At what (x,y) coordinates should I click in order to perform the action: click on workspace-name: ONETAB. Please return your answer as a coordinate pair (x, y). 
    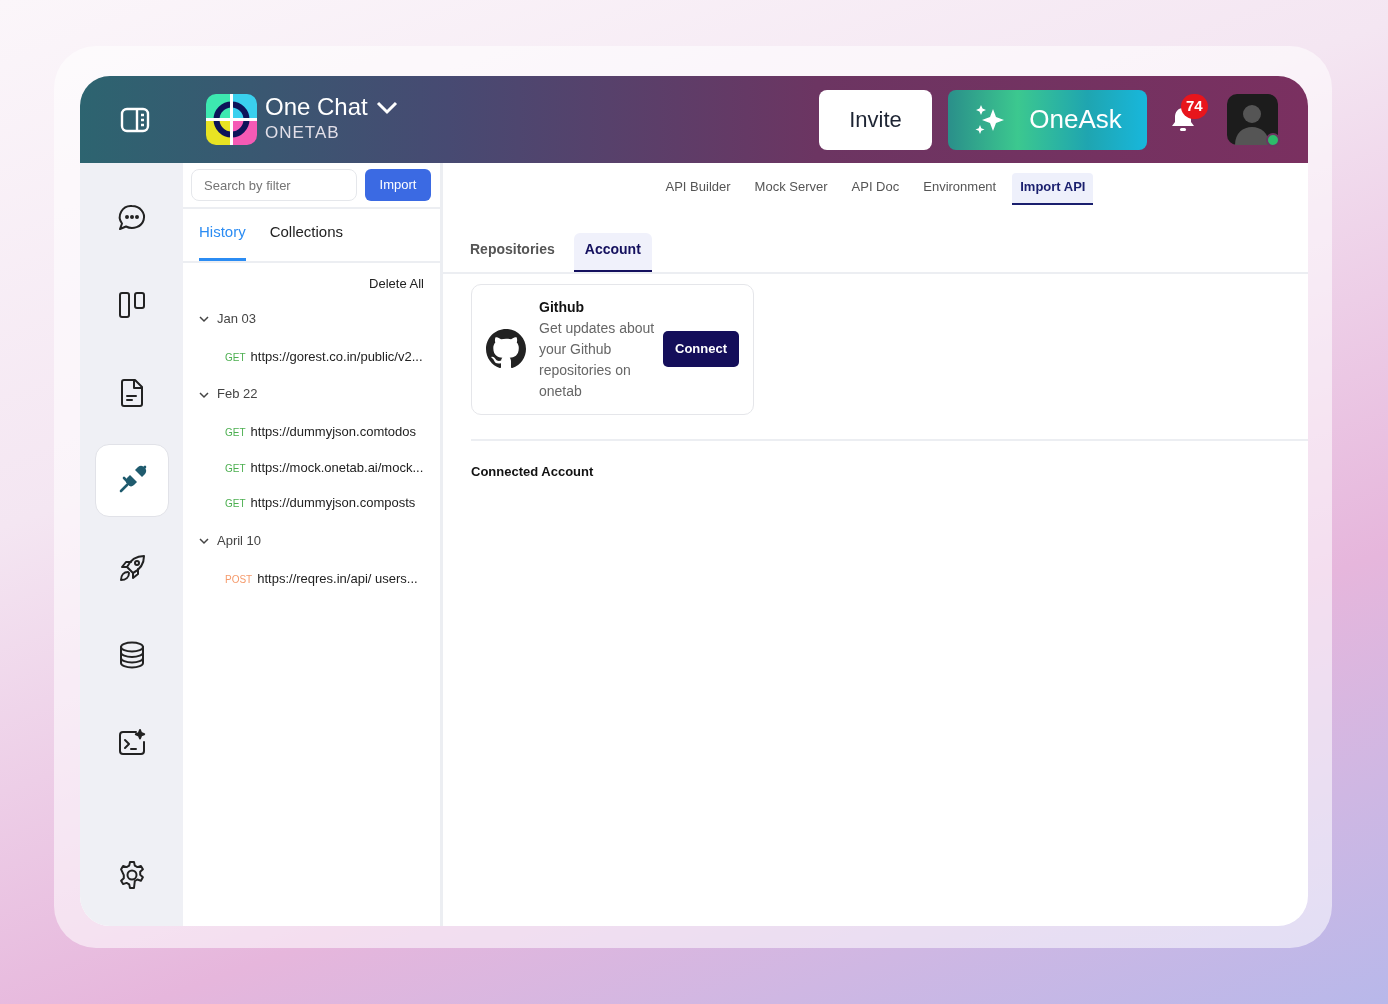
    Looking at the image, I should click on (303, 132).